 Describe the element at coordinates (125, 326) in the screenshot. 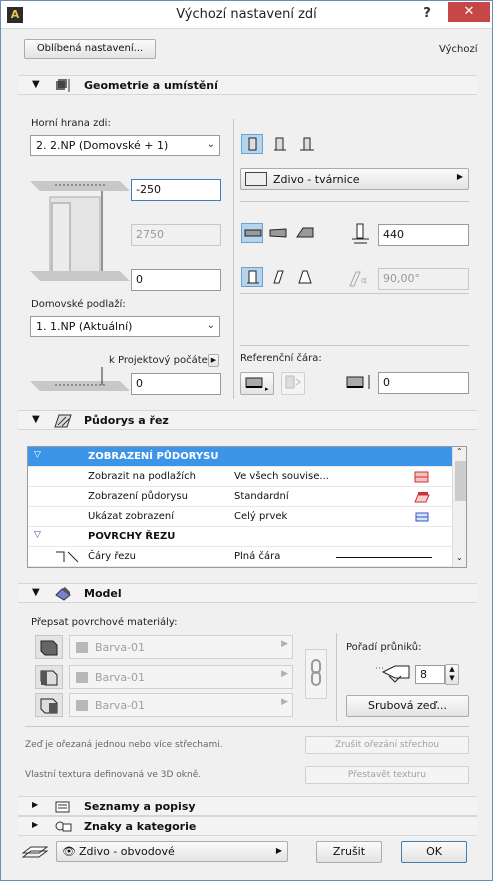

I see `home-story-select: 1. 1.NP (Aktuální) ⌄` at that location.